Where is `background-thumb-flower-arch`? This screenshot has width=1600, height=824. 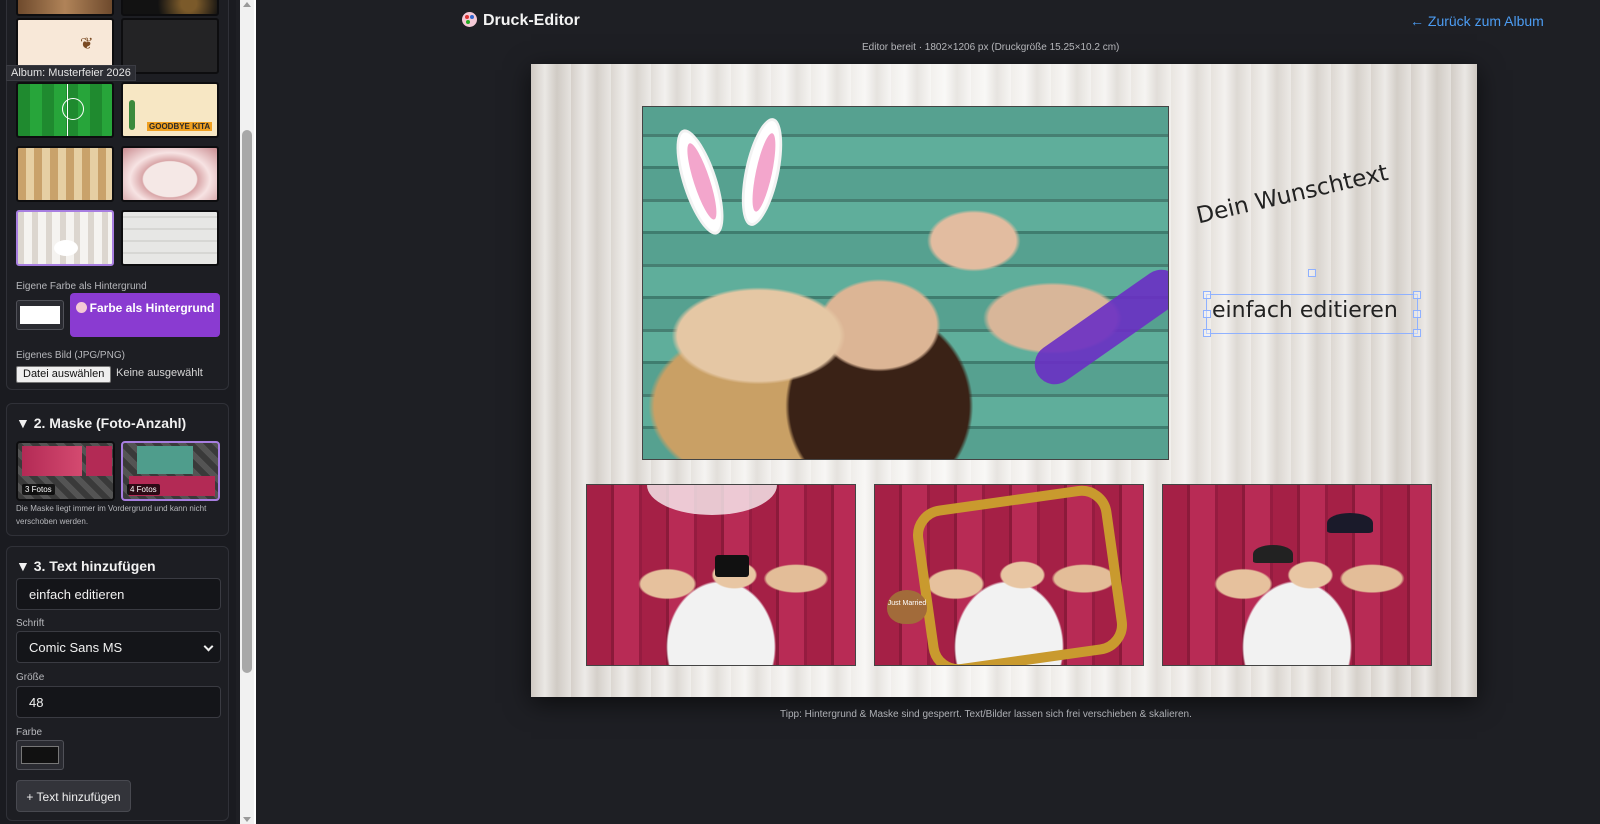
background-thumb-flower-arch is located at coordinates (170, 174).